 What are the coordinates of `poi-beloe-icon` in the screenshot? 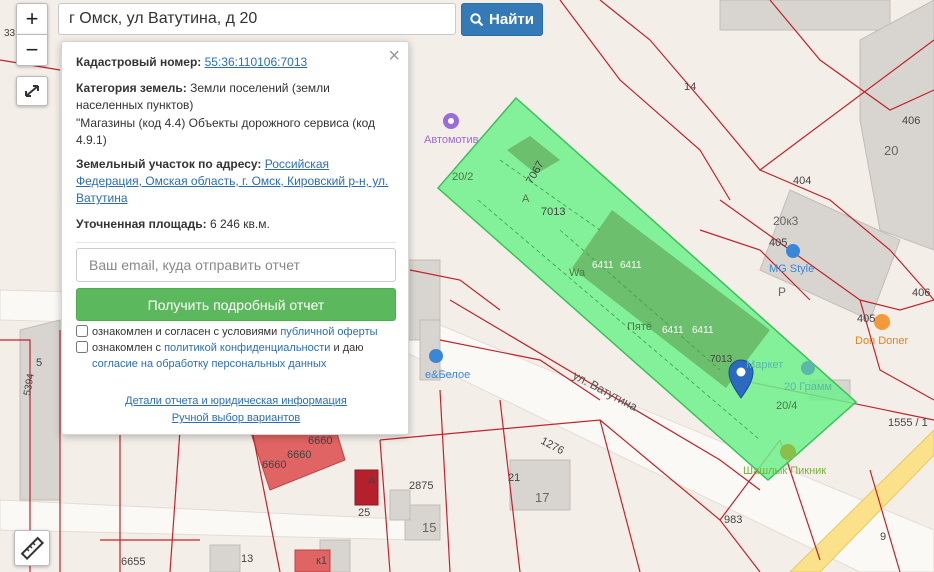 It's located at (436, 356).